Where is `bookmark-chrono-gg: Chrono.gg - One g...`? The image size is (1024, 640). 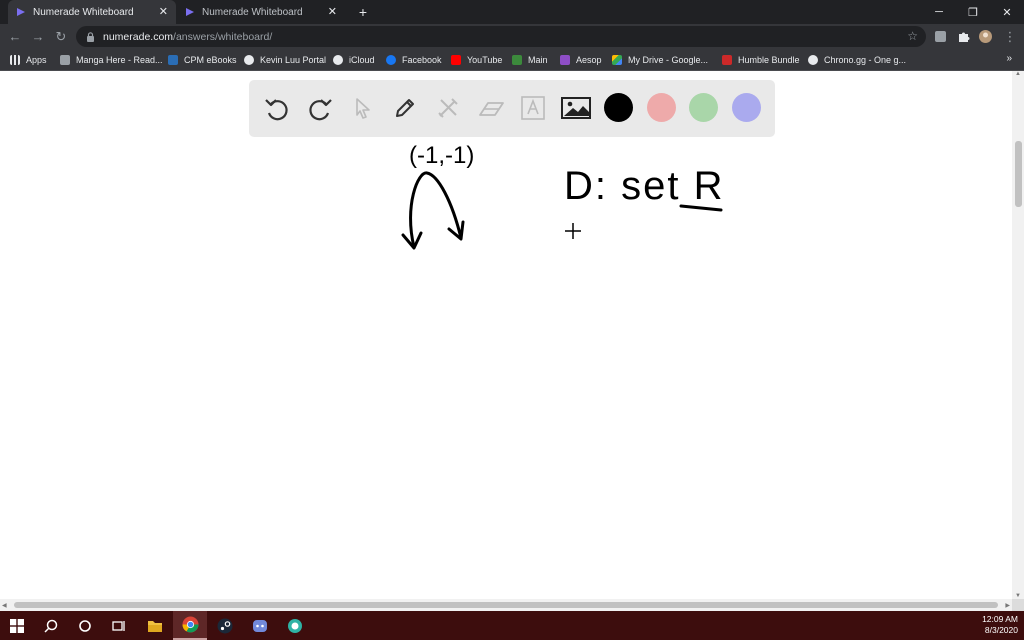 bookmark-chrono-gg: Chrono.gg - One g... is located at coordinates (857, 60).